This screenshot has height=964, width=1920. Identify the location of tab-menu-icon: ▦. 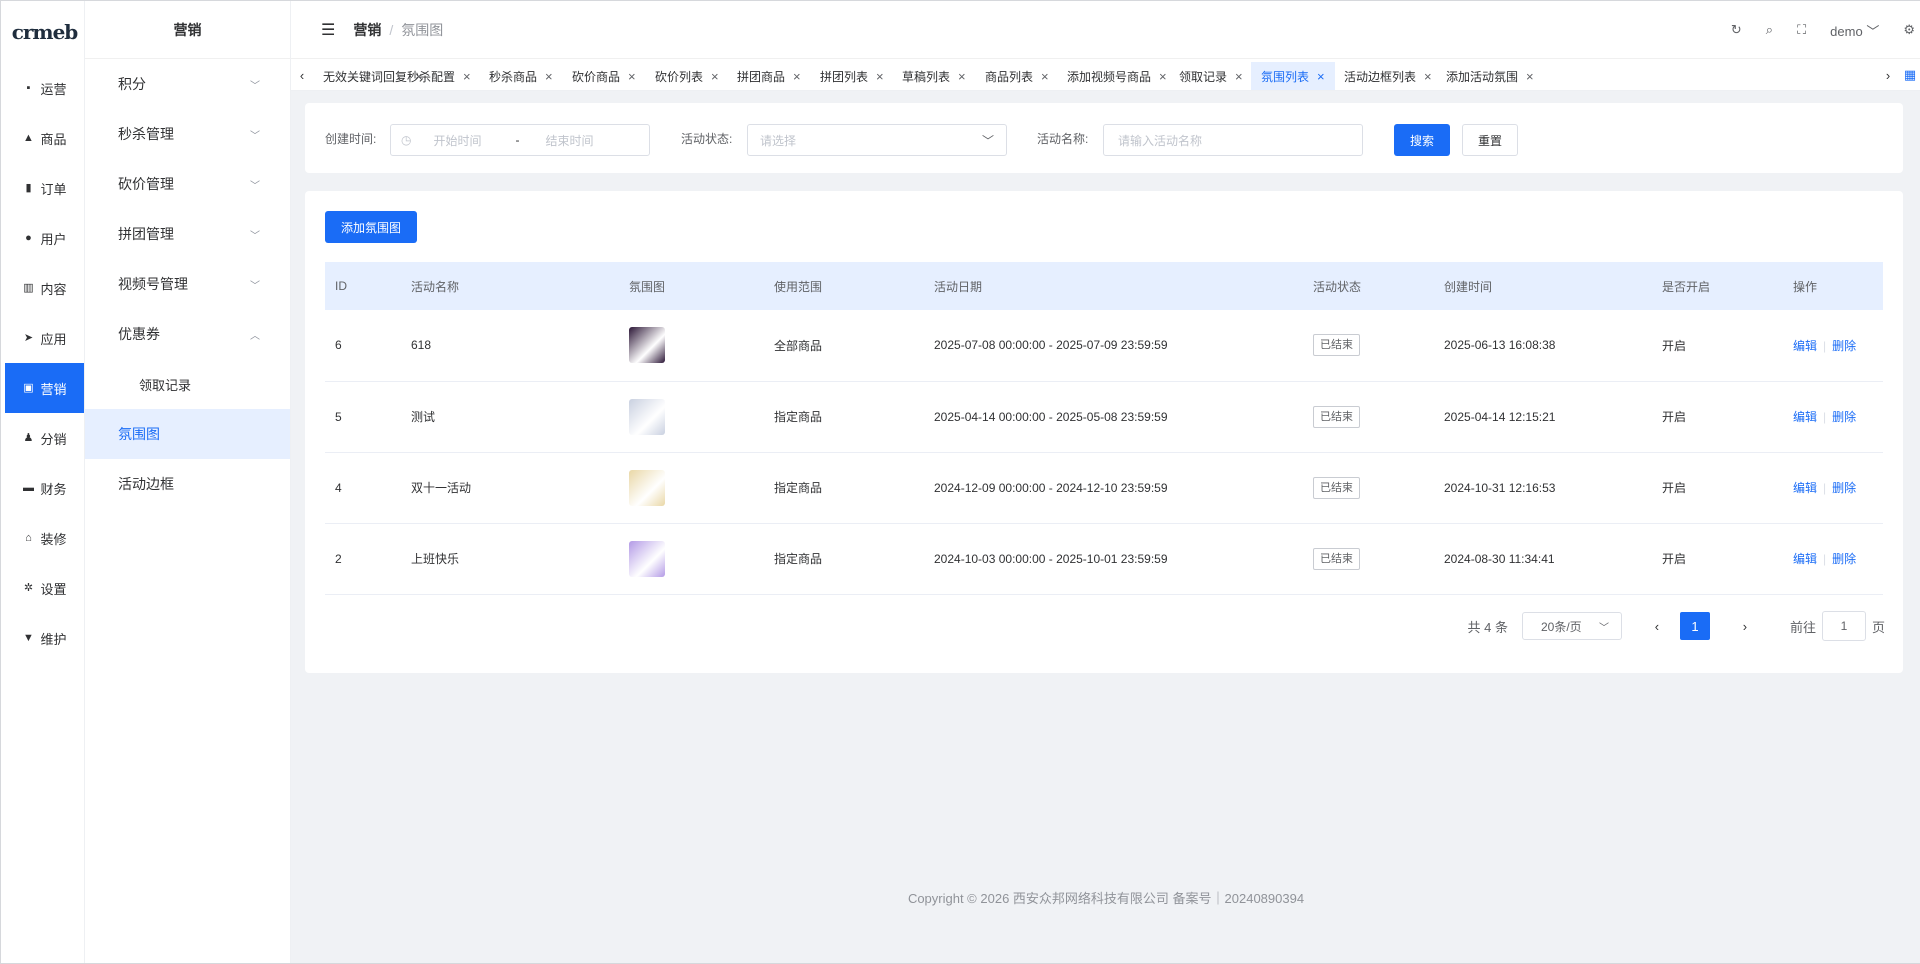
(1909, 74).